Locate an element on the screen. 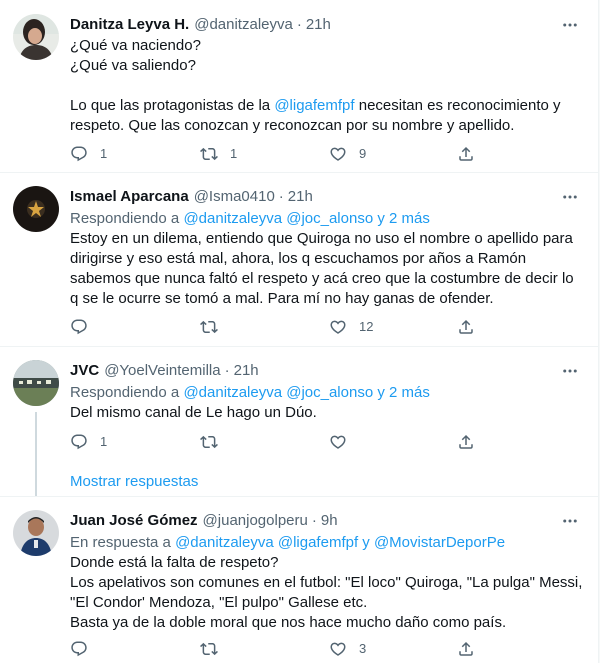 Image resolution: width=600 pixels, height=663 pixels. author-name: Juan José Gómez is located at coordinates (134, 521).